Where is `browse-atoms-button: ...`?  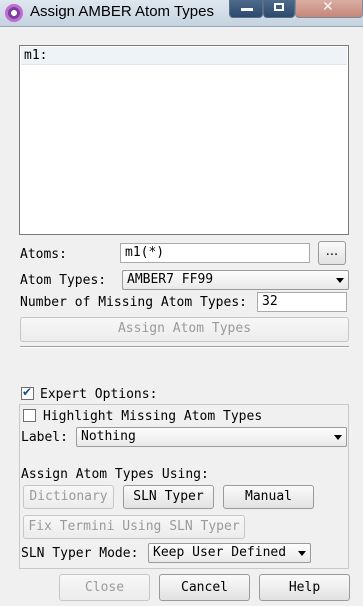 browse-atoms-button: ... is located at coordinates (332, 253).